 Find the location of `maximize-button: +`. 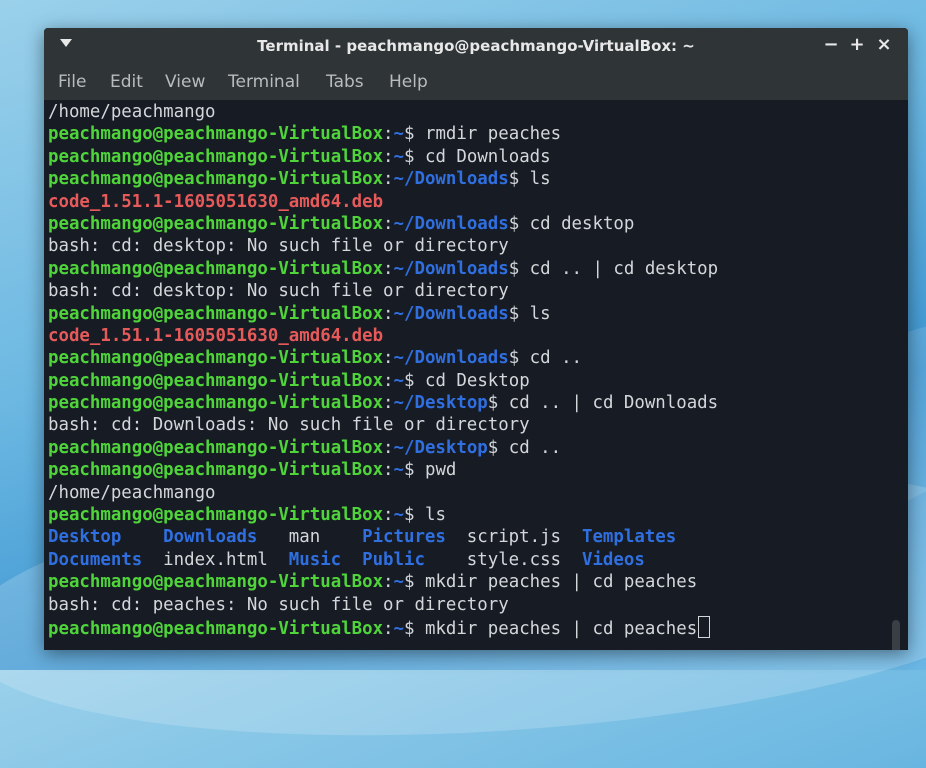

maximize-button: + is located at coordinates (857, 45).